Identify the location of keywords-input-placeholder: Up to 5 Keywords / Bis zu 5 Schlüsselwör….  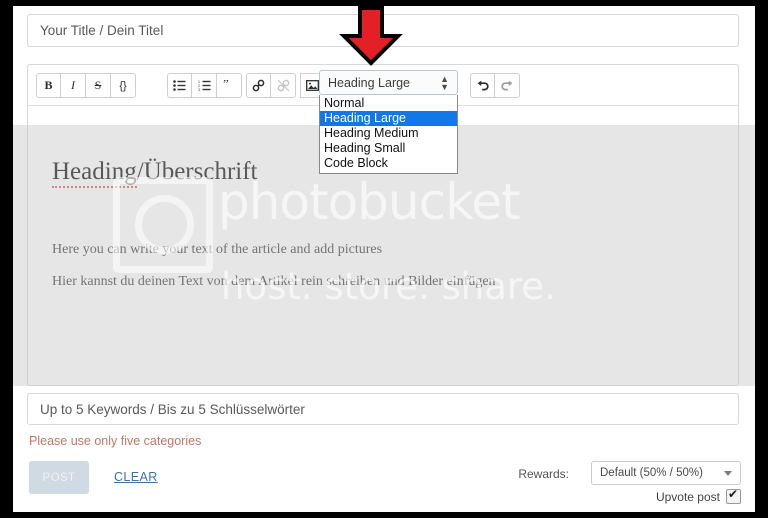
(172, 409).